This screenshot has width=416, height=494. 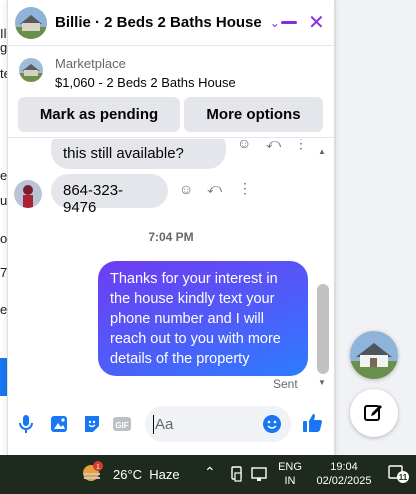 I want to click on listing-title: $1,060 - 2 Beds 2 Baths House, so click(x=145, y=82).